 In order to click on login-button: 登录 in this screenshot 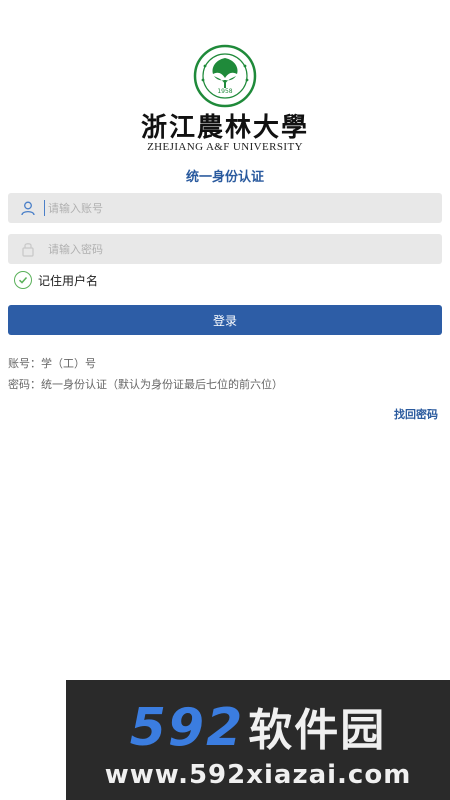, I will do `click(225, 320)`.